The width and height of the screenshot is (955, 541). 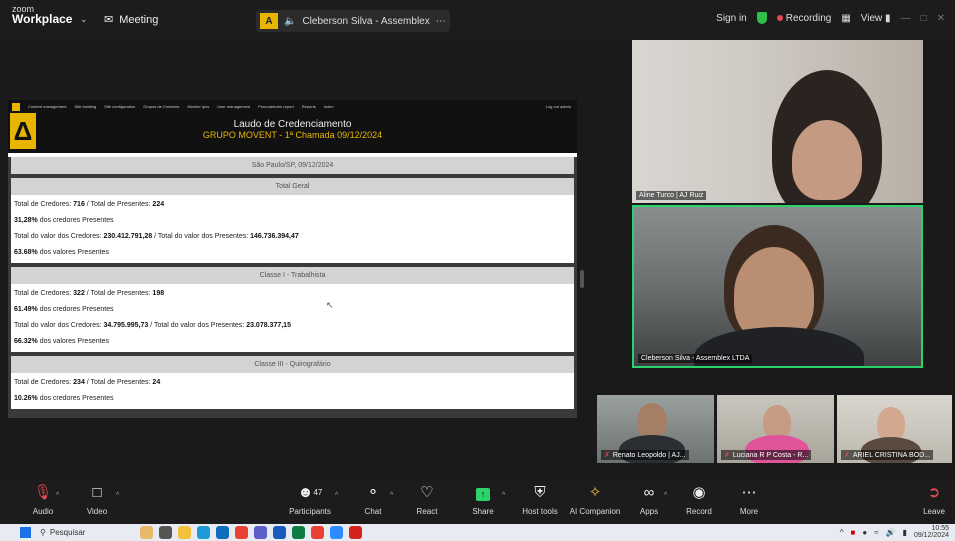 What do you see at coordinates (891, 532) in the screenshot?
I see `volume-icon: 🔊` at bounding box center [891, 532].